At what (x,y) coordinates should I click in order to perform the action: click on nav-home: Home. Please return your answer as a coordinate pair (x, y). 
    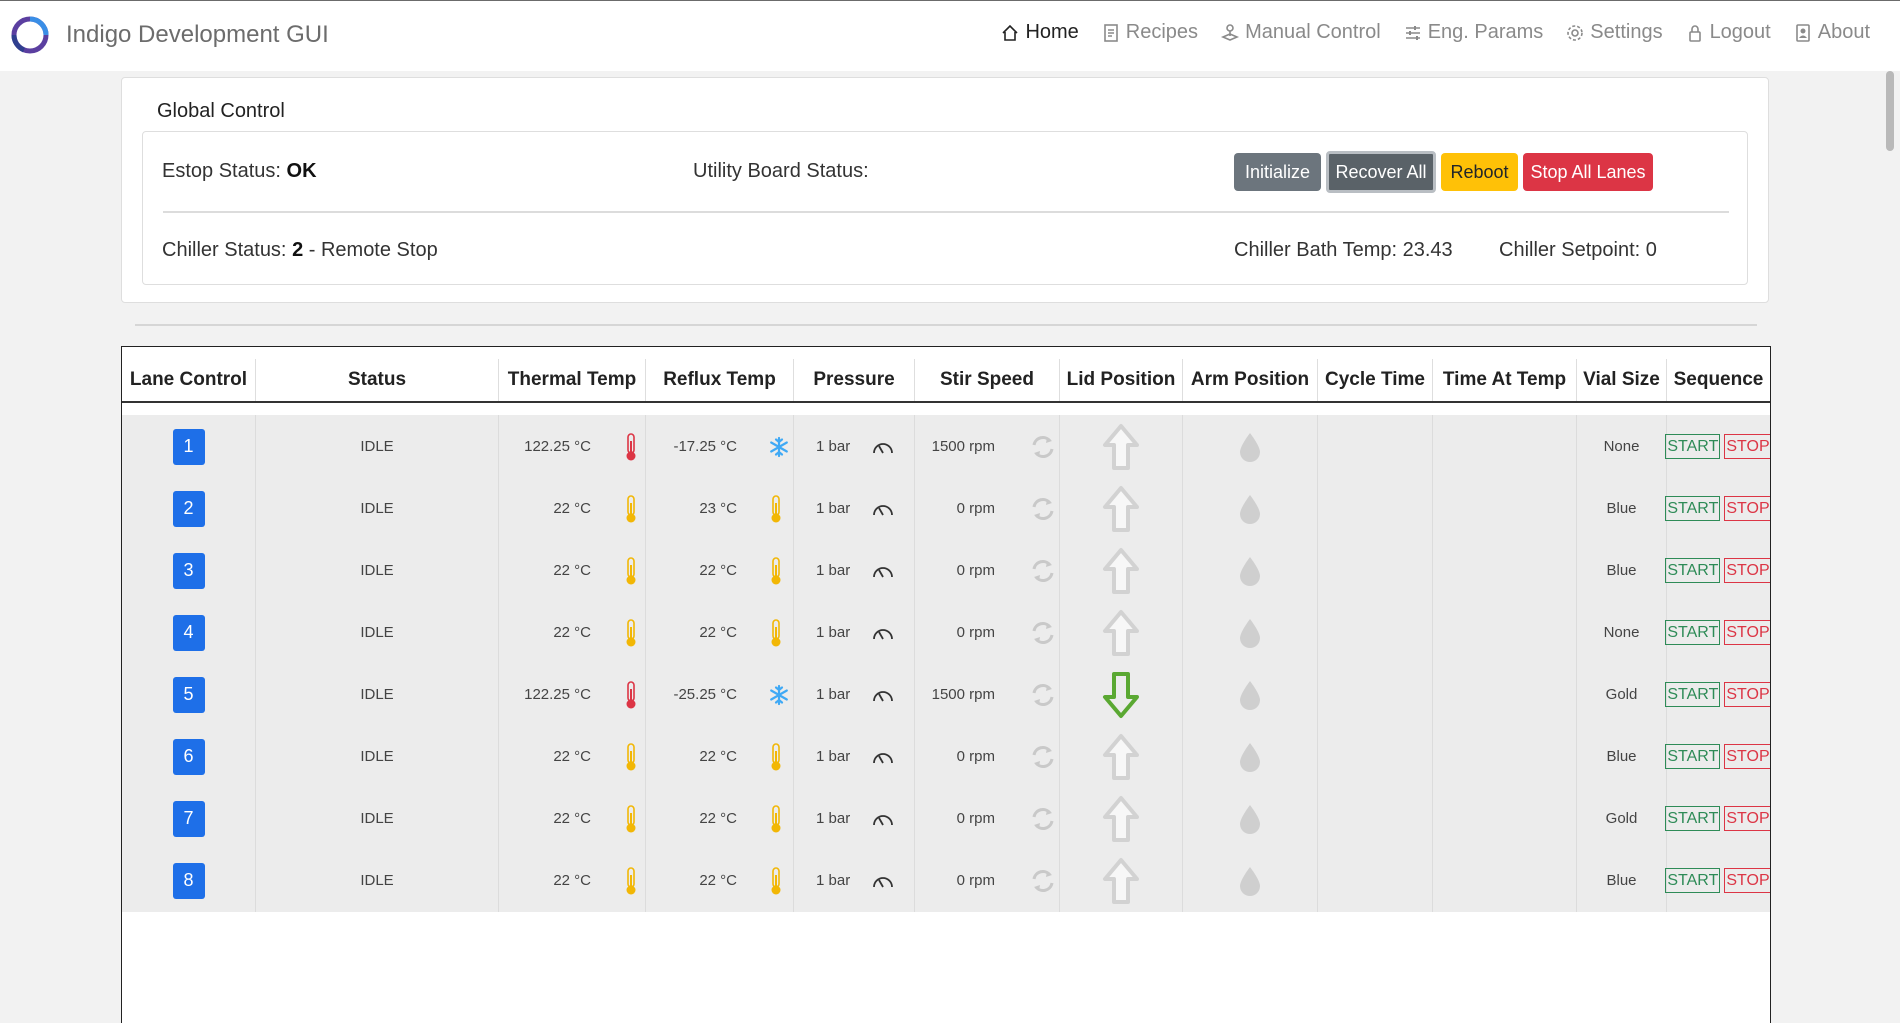
    Looking at the image, I should click on (1039, 32).